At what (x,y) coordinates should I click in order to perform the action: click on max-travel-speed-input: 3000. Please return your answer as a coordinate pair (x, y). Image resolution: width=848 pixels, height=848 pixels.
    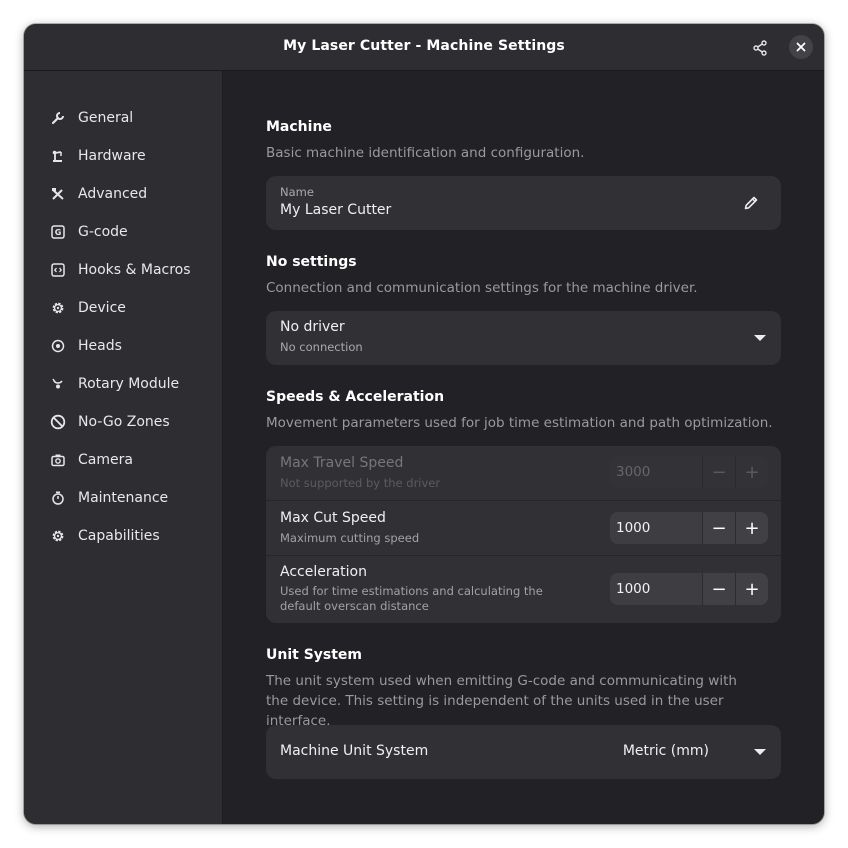
    Looking at the image, I should click on (656, 472).